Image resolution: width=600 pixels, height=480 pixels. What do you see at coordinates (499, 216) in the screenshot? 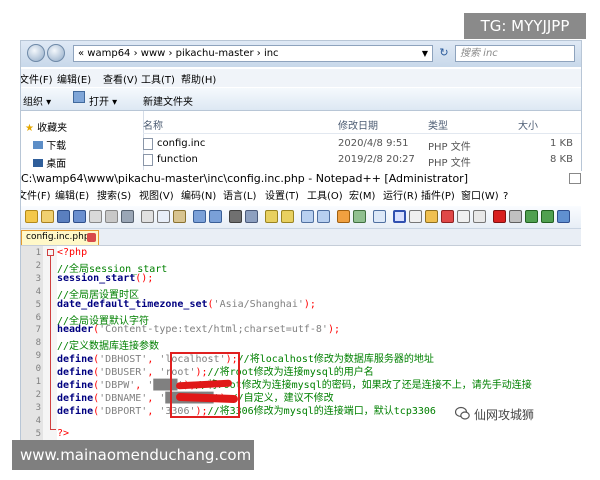
I see `start-recording-icon` at bounding box center [499, 216].